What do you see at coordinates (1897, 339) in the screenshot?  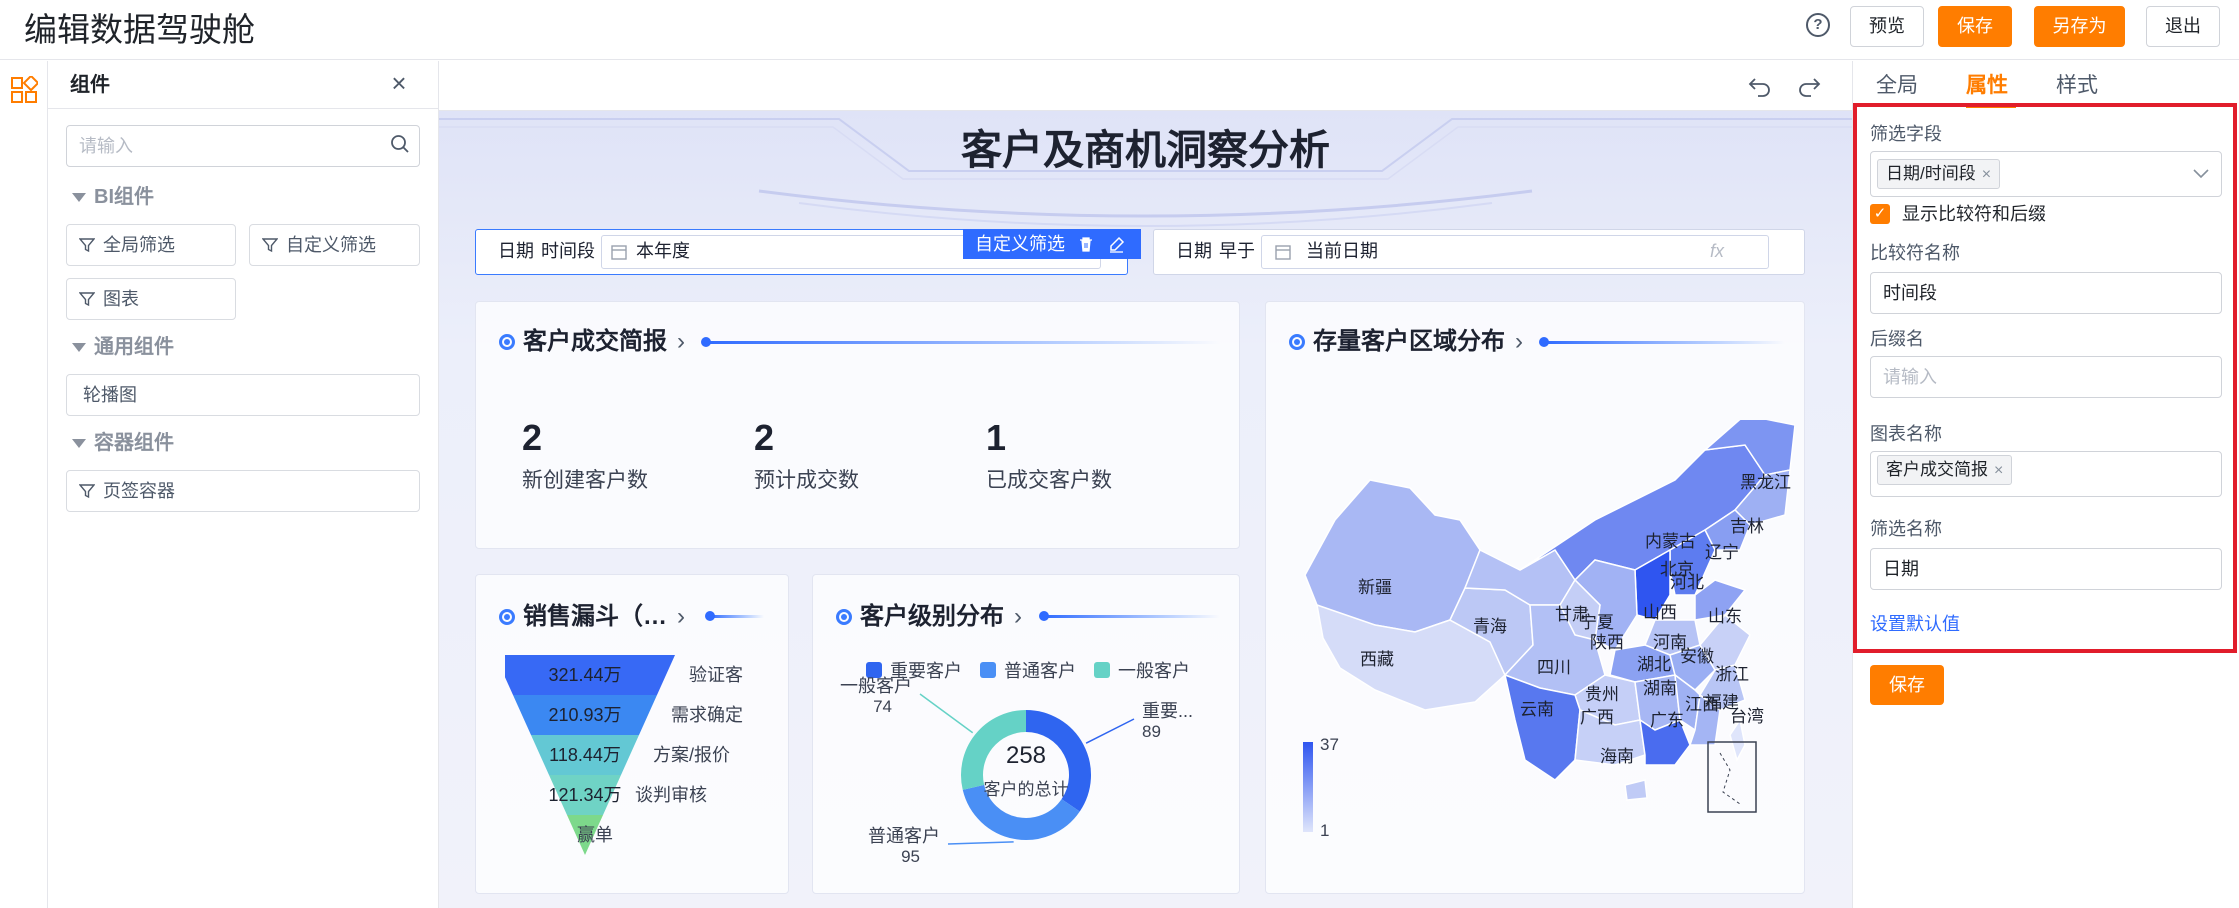 I see `suffix-label: 后缀名` at bounding box center [1897, 339].